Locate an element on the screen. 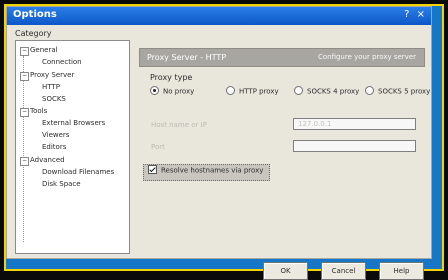 The image size is (448, 280). tree-item-disk-space: Disk Space is located at coordinates (61, 184).